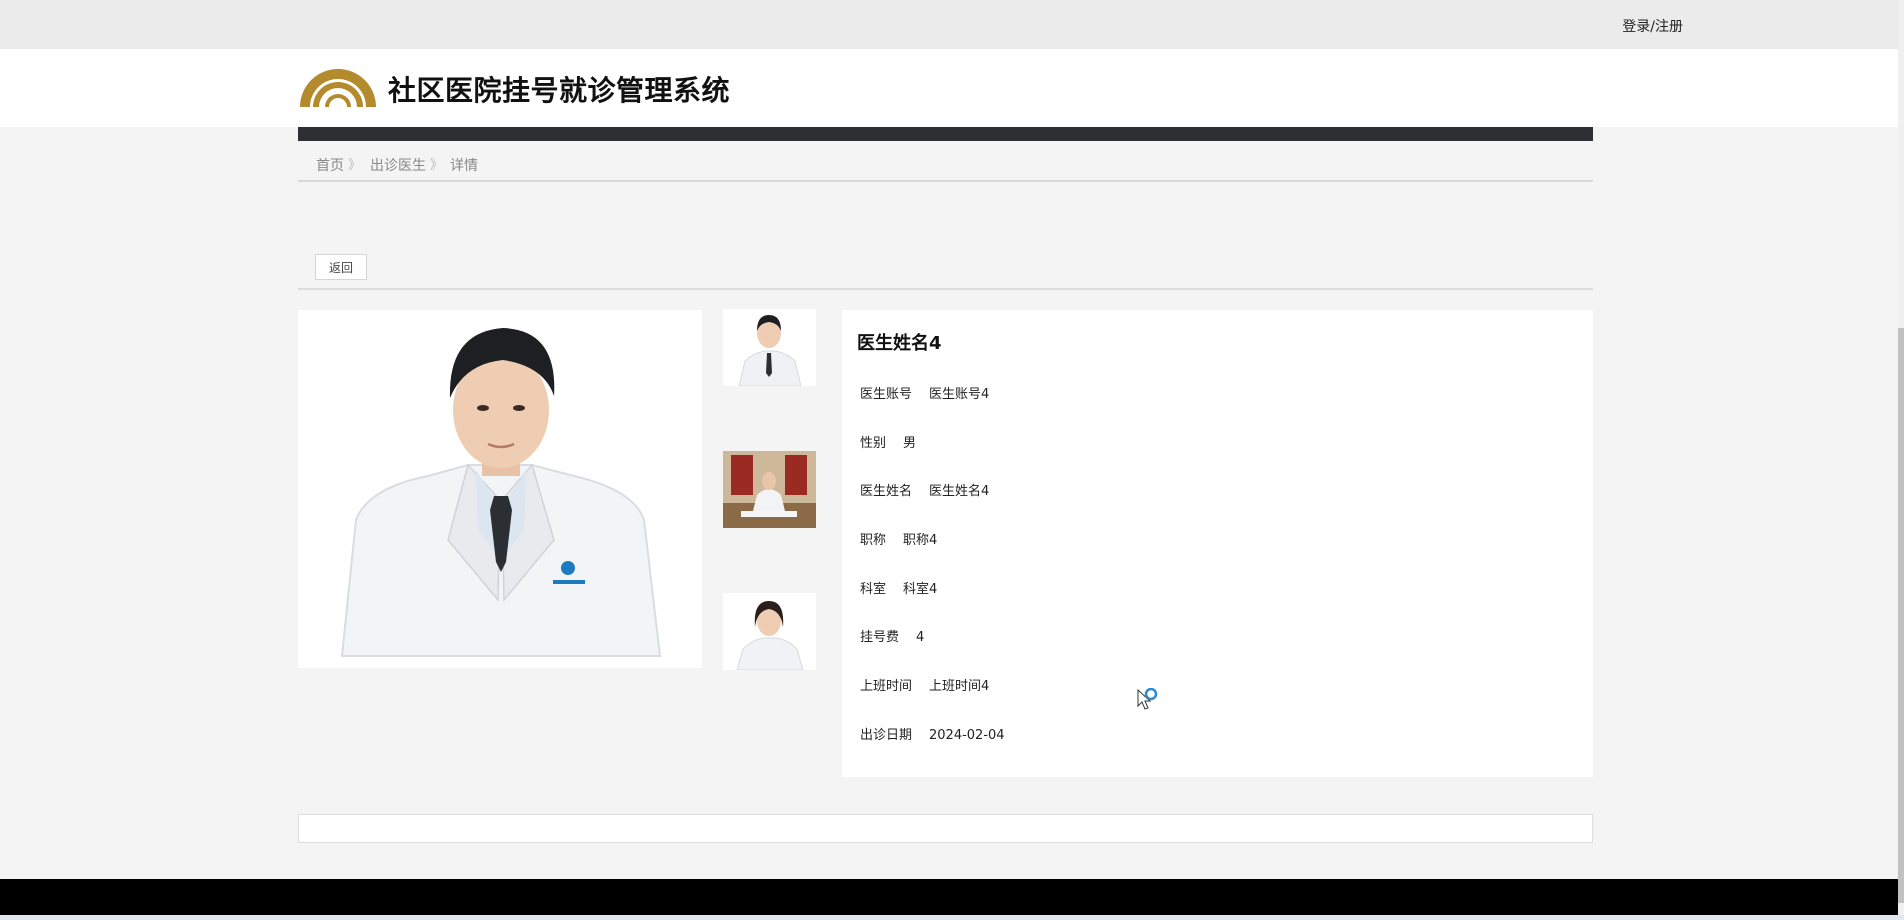 Image resolution: width=1904 pixels, height=920 pixels. I want to click on info-row-title: 职称 职称4, so click(898, 538).